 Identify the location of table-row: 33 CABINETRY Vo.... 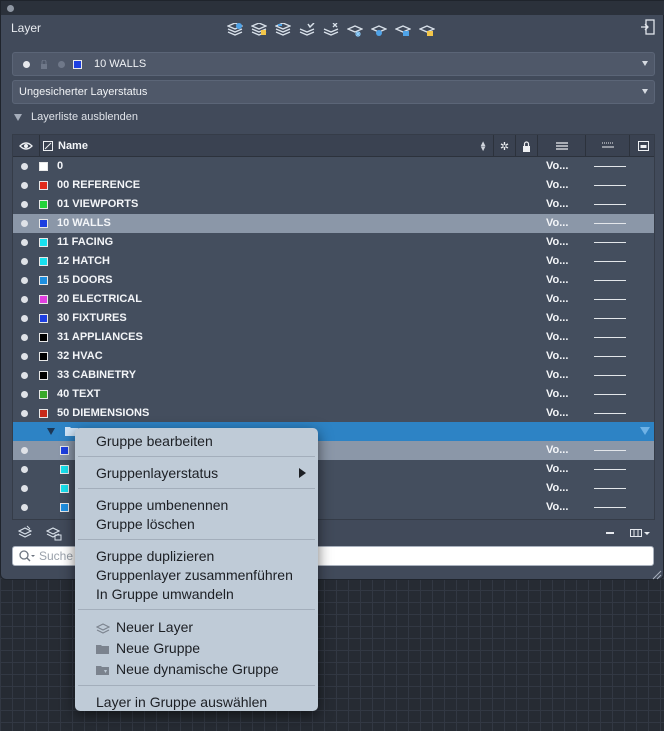
(333, 375).